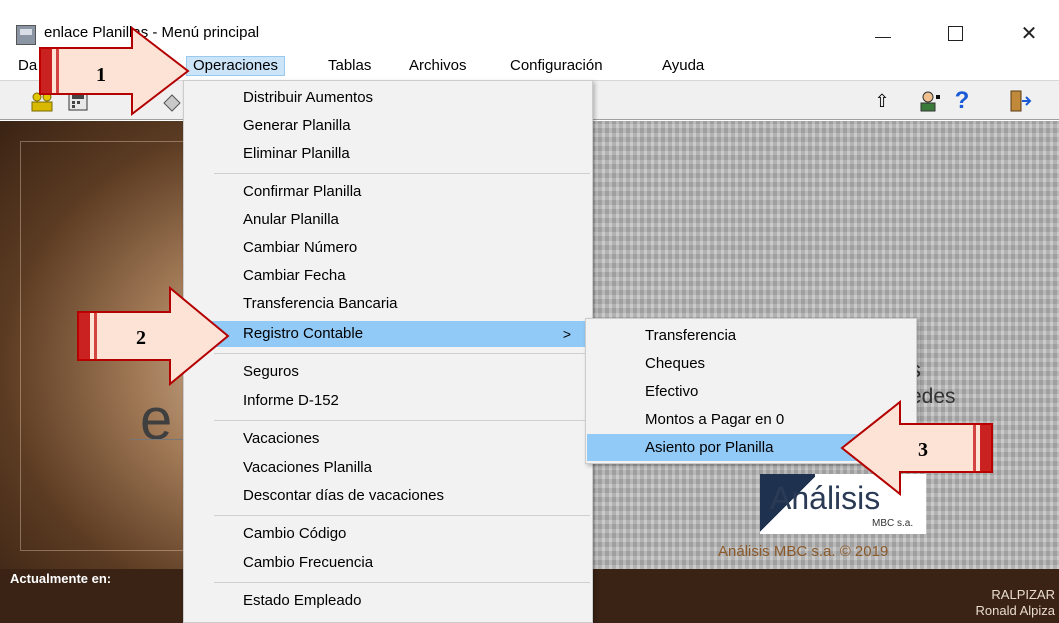  Describe the element at coordinates (388, 334) in the screenshot. I see `menu-item-registro-contable: Registro Contable >` at that location.